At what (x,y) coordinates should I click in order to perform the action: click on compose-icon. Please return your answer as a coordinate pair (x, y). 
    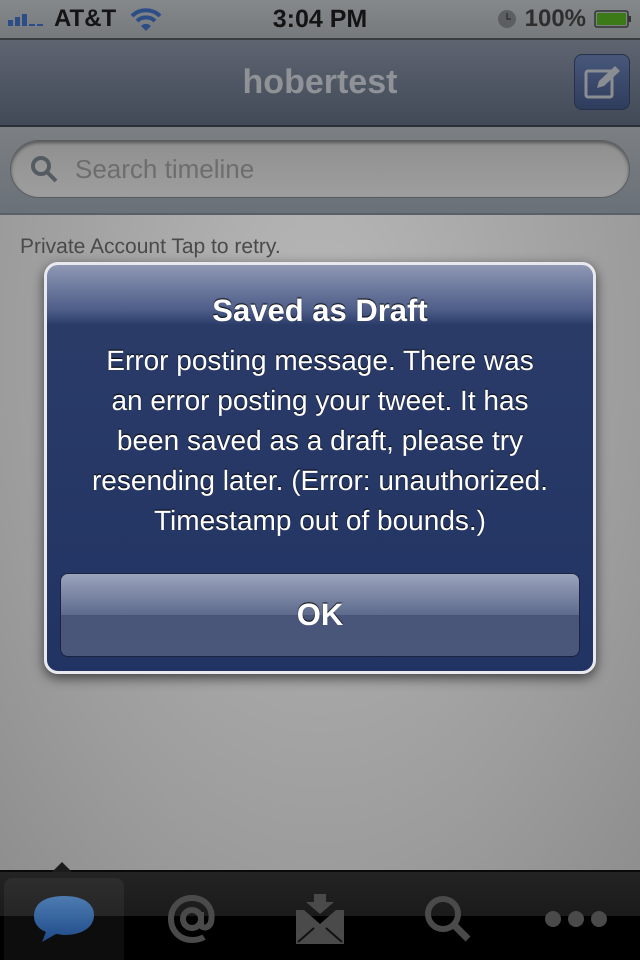
    Looking at the image, I should click on (602, 82).